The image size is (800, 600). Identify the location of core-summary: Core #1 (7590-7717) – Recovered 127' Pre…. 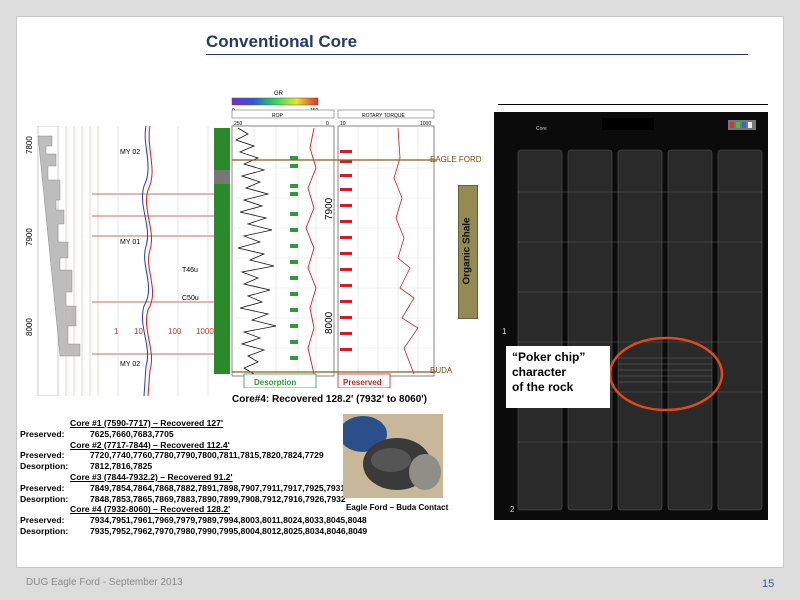
(193, 477).